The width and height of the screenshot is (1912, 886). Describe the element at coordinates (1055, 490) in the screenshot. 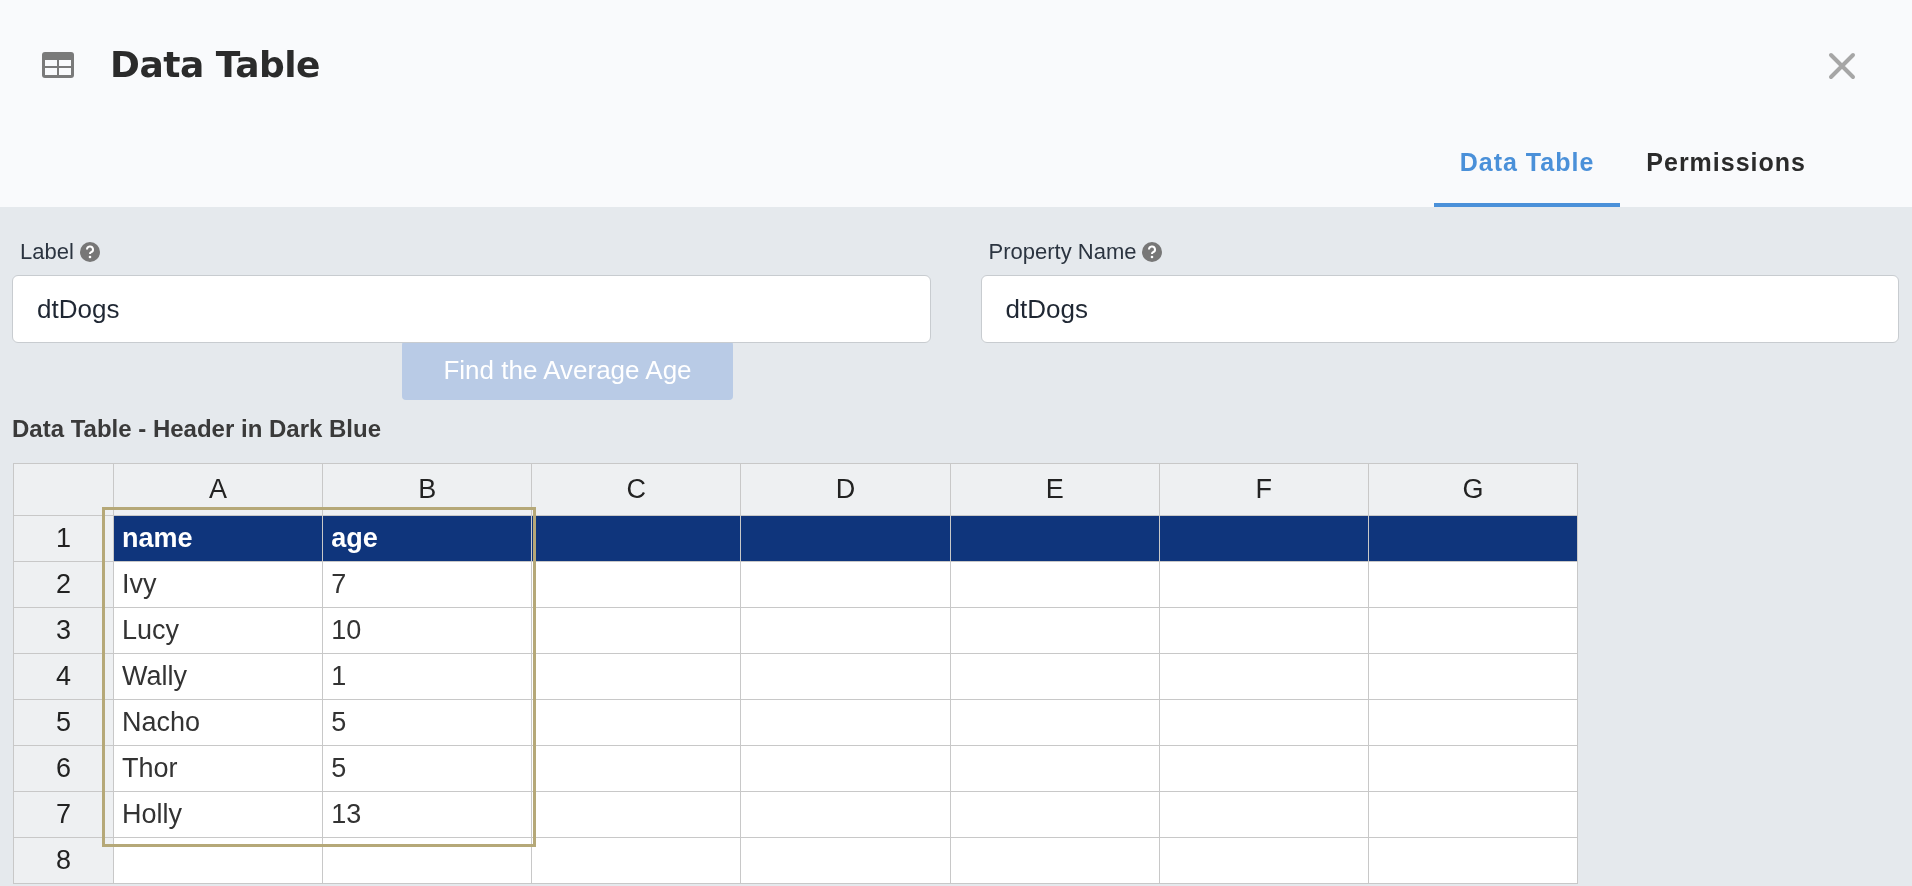

I see `column-header: E` at that location.